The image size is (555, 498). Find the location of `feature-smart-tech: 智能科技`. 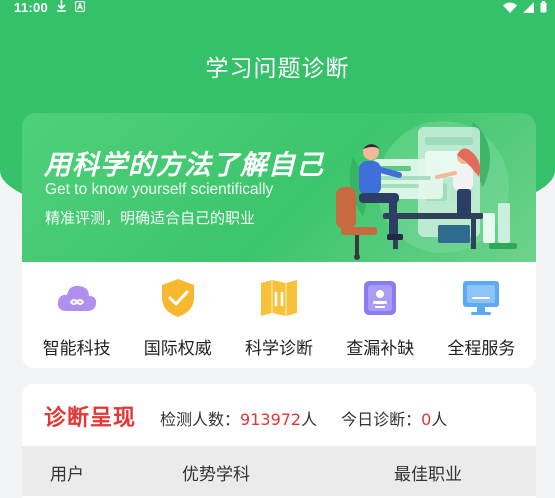

feature-smart-tech: 智能科技 is located at coordinates (76, 315).